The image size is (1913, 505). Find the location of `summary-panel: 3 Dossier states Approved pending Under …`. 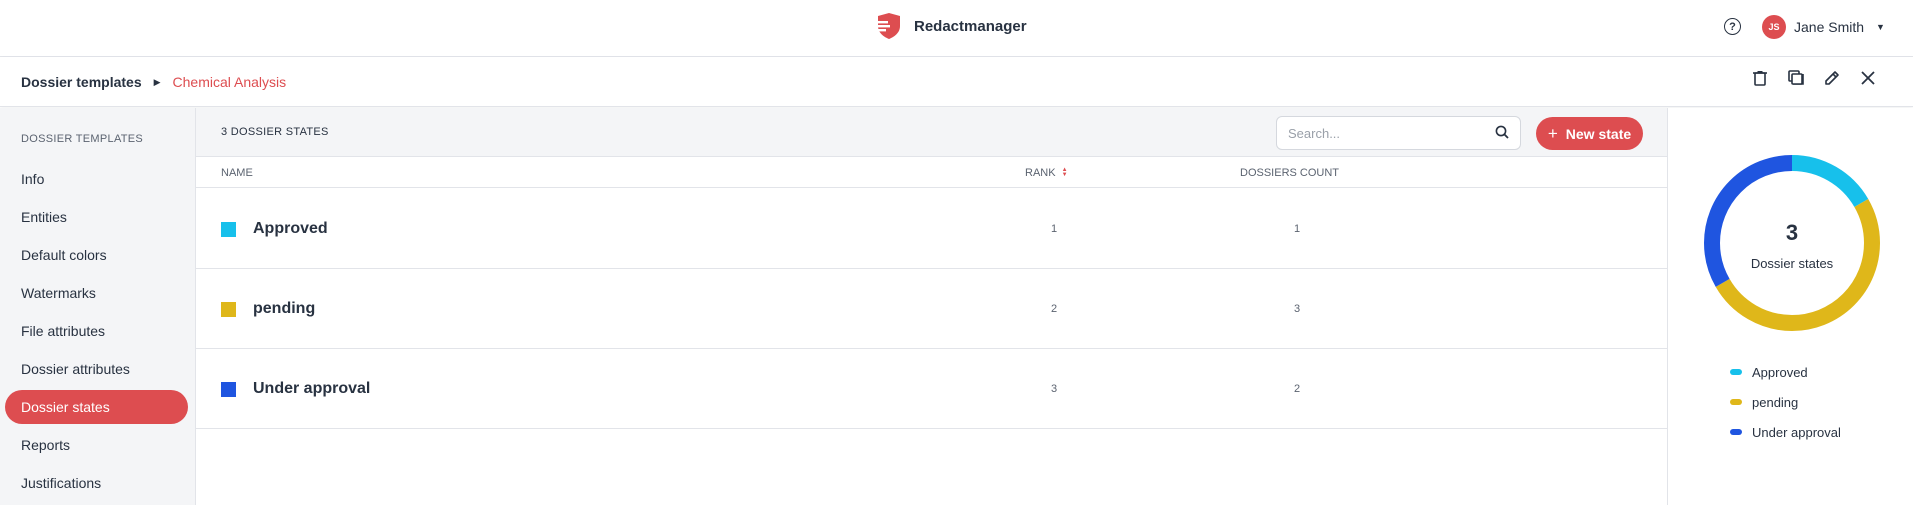

summary-panel: 3 Dossier states Approved pending Under … is located at coordinates (1790, 306).